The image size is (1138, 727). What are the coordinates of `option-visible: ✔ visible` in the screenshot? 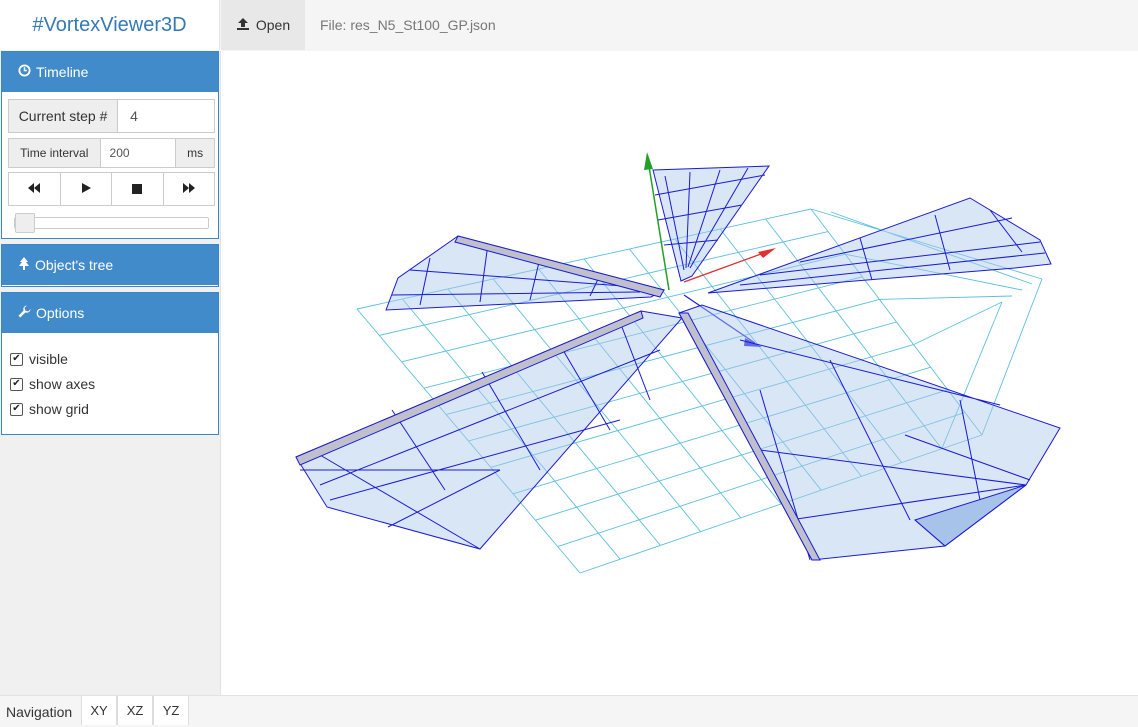 It's located at (39, 359).